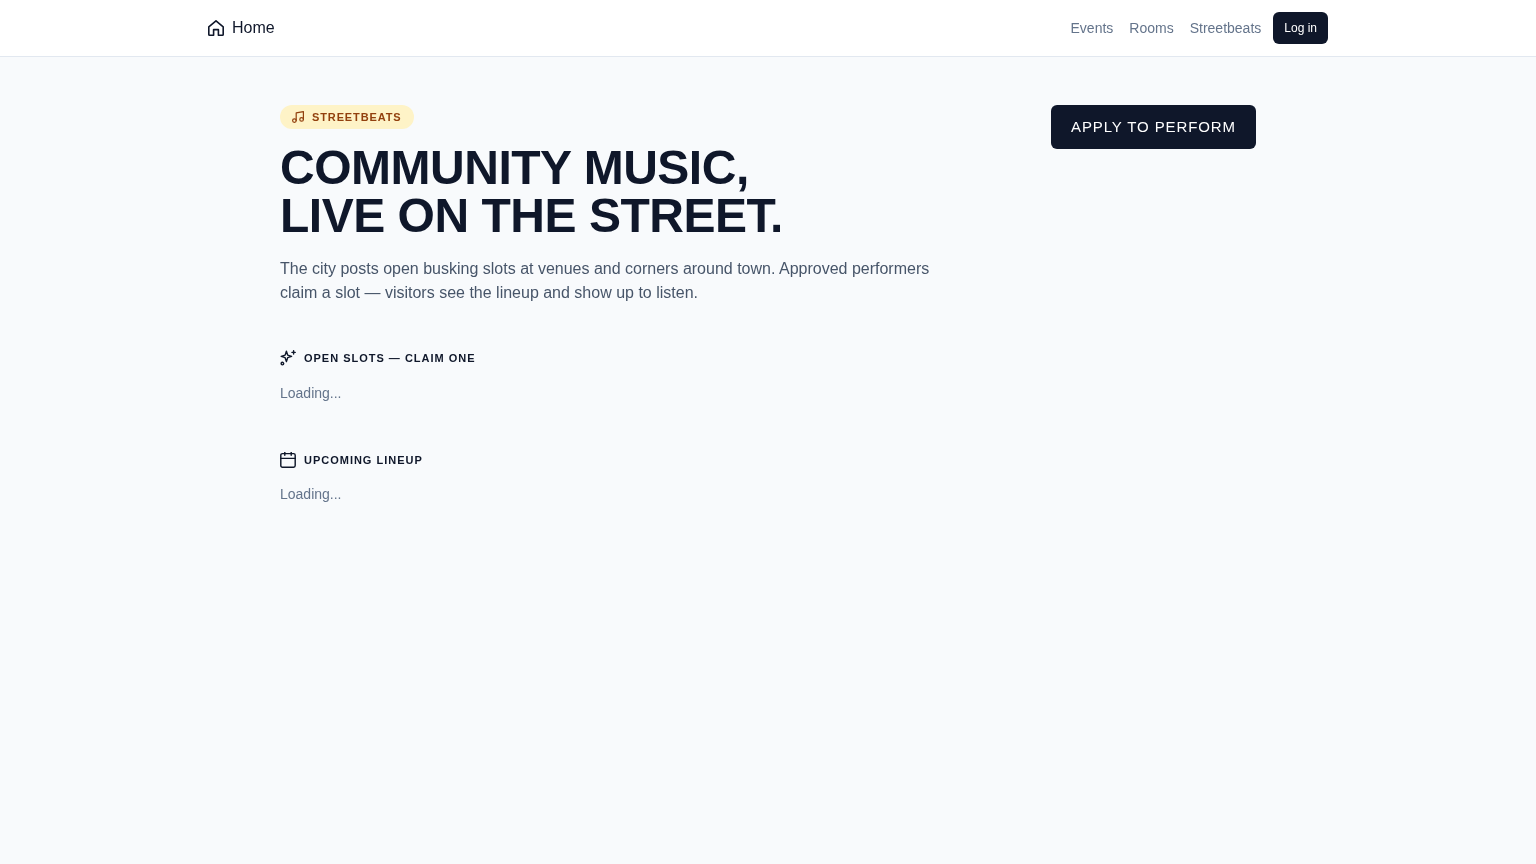 Image resolution: width=1536 pixels, height=864 pixels. I want to click on intro-paragraph: The city posts open busking slots at venues and corners around town. Approved performers claim a slot — visitors see the lineup and show up to listen., so click(605, 281).